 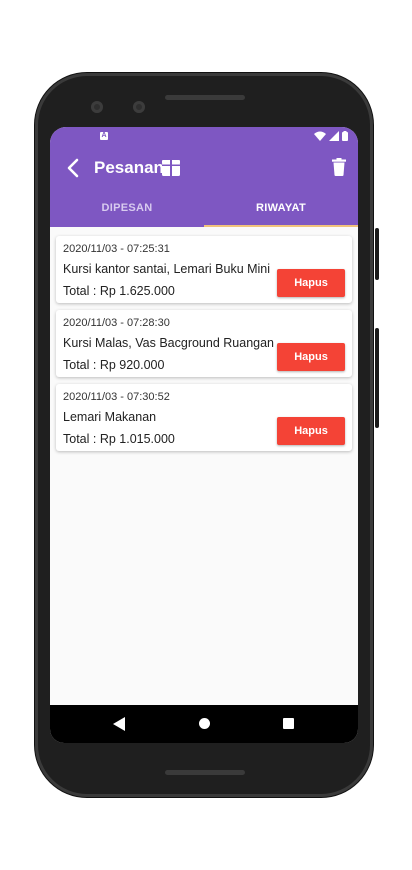 What do you see at coordinates (205, 772) in the screenshot?
I see `bottom-speaker` at bounding box center [205, 772].